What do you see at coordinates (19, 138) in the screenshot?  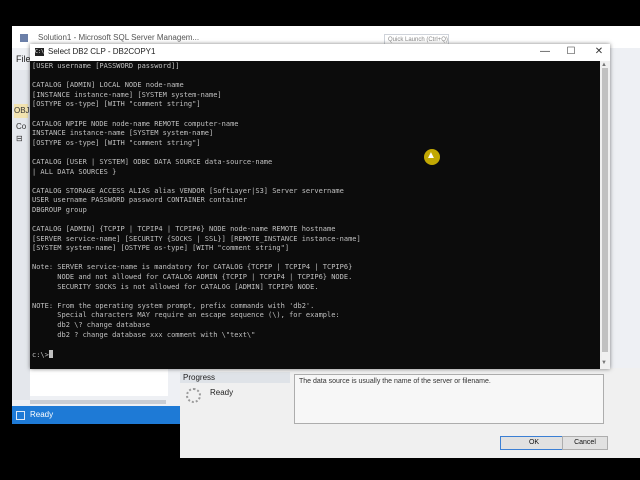 I see `tree-collapse-icon: ⊟` at bounding box center [19, 138].